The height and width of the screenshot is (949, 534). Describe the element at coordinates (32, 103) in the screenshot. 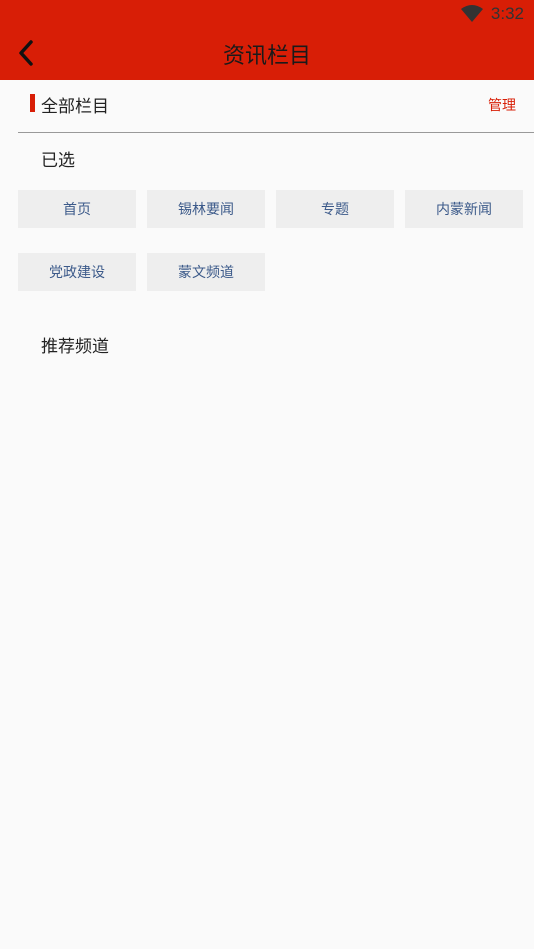

I see `section-accent-bar` at that location.